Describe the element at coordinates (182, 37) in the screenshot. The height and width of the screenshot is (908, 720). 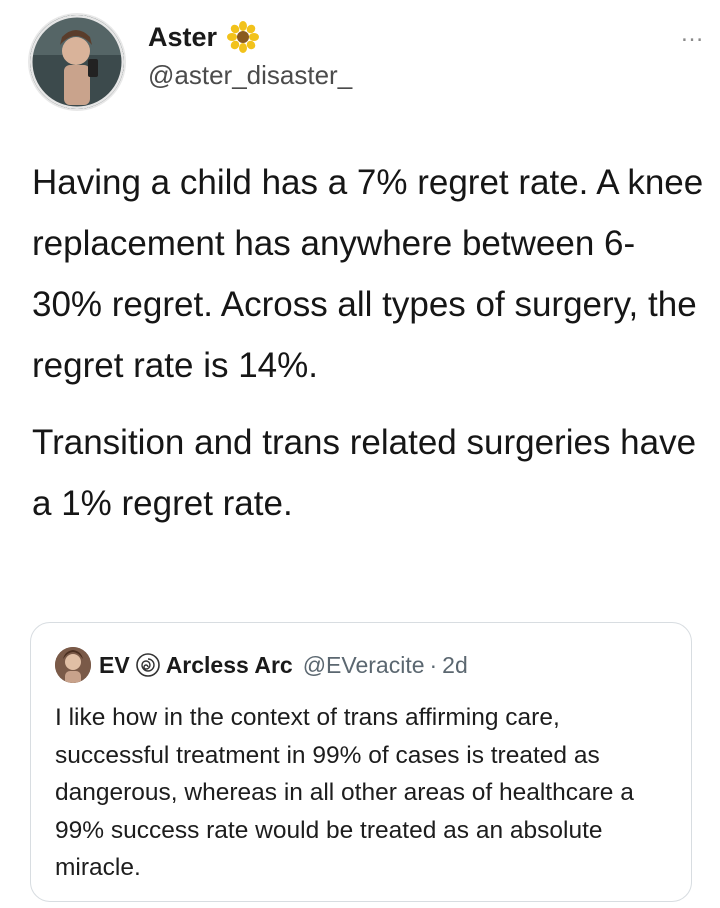
I see `author-display-name: Aster` at that location.